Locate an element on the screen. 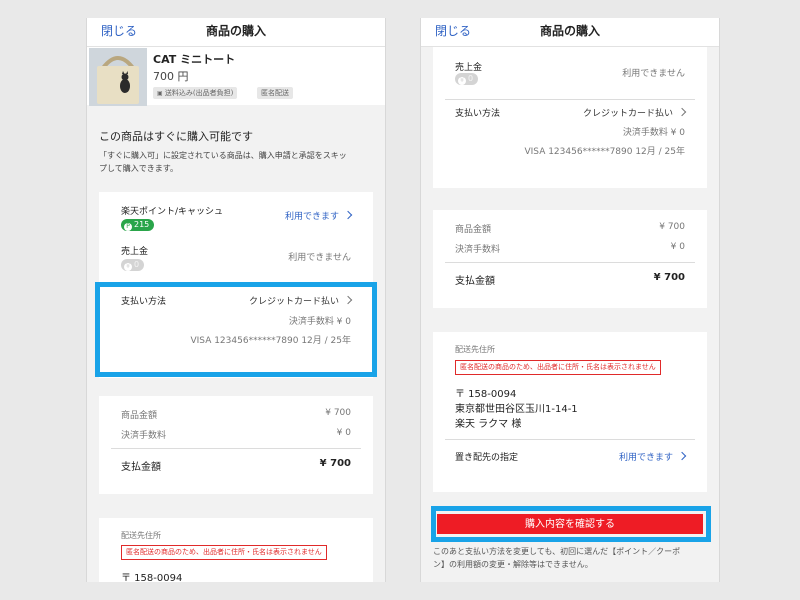 The height and width of the screenshot is (600, 800). points-badge: P 215 is located at coordinates (138, 225).